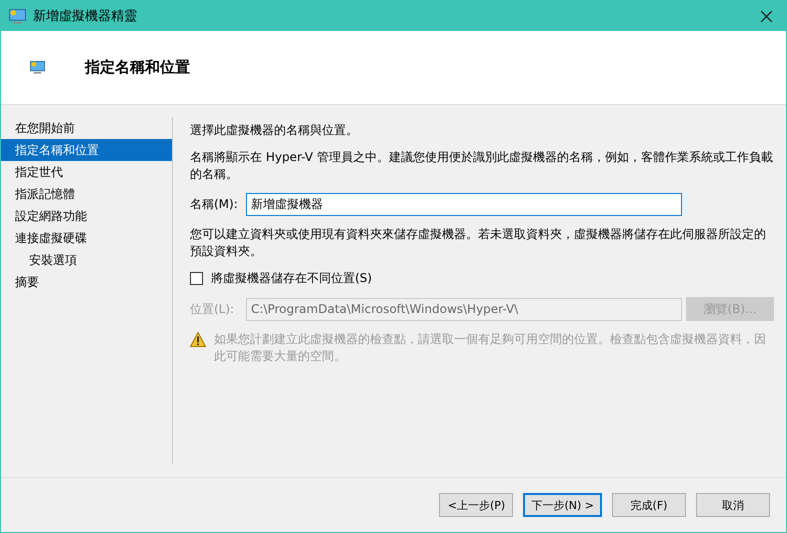 This screenshot has width=787, height=533. Describe the element at coordinates (213, 309) in the screenshot. I see `field-label: 位置(L):` at that location.